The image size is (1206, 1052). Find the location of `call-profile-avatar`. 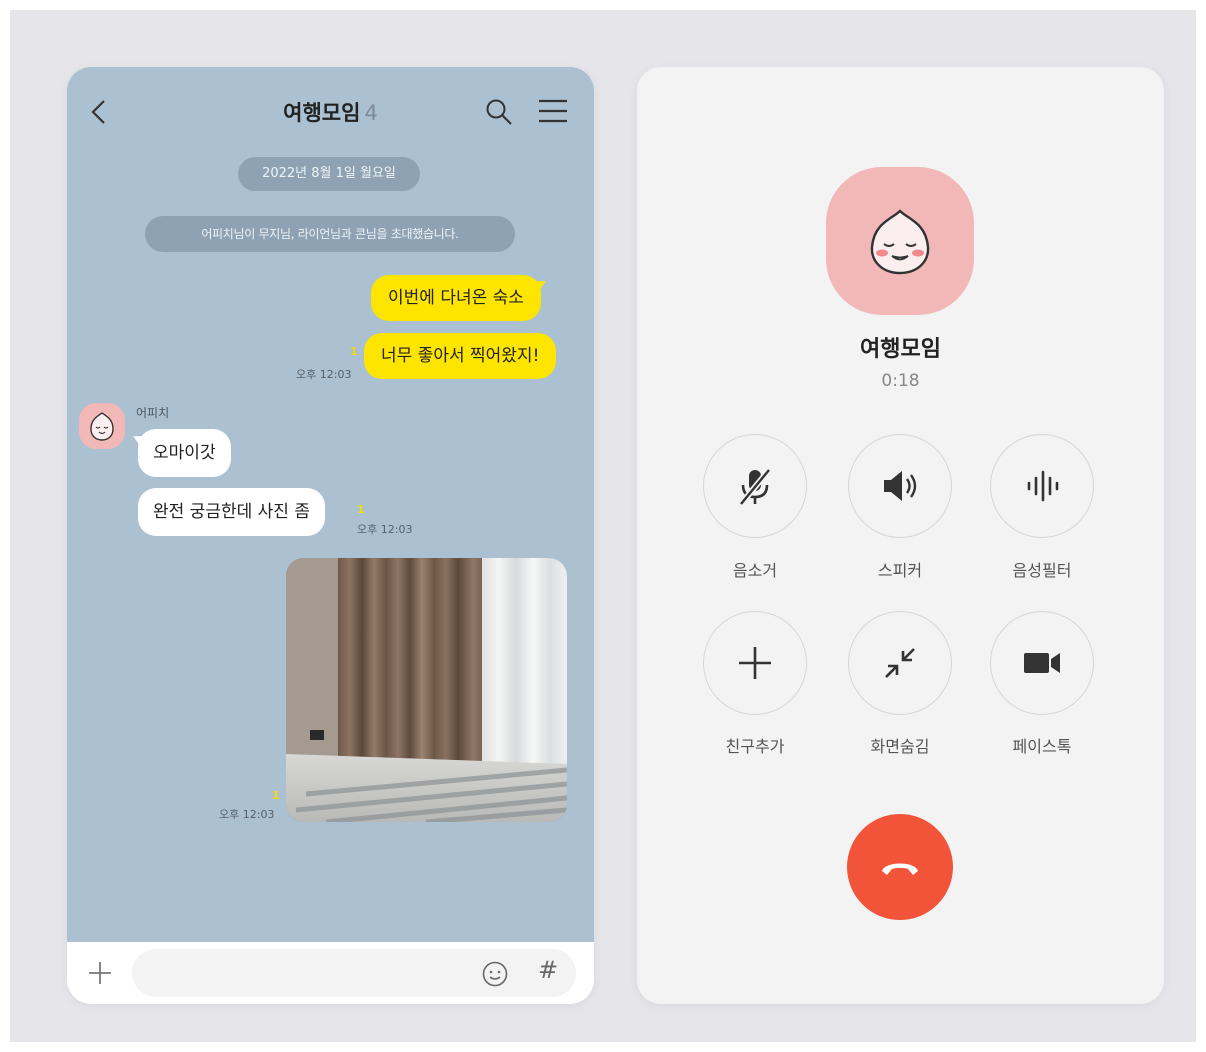

call-profile-avatar is located at coordinates (900, 241).